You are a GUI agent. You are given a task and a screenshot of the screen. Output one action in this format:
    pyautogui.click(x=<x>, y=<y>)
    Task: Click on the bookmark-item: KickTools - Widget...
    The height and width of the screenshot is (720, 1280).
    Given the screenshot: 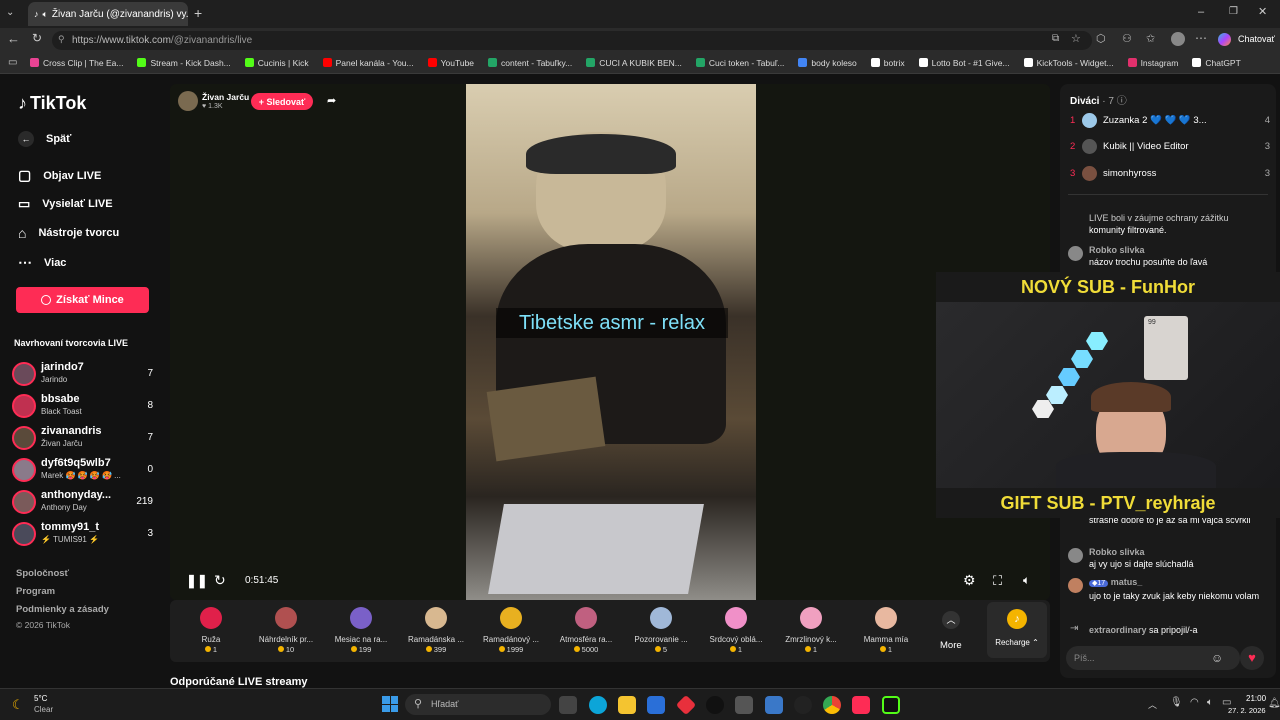 What is the action you would take?
    pyautogui.click(x=1068, y=63)
    